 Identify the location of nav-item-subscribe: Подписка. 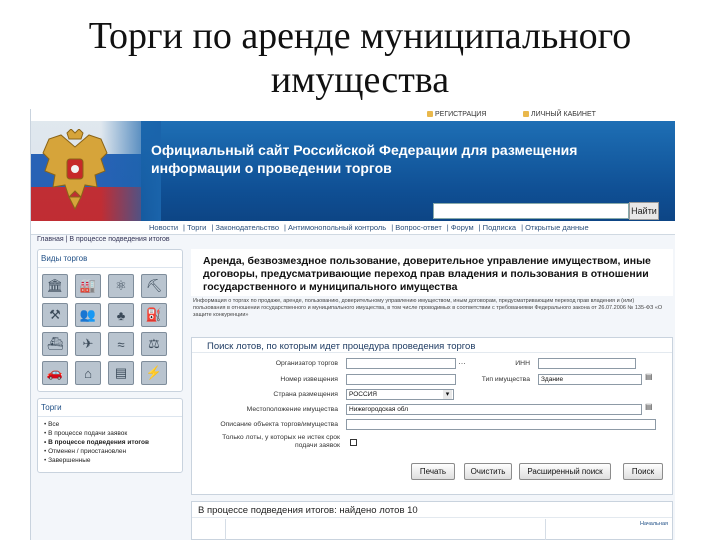
(499, 227).